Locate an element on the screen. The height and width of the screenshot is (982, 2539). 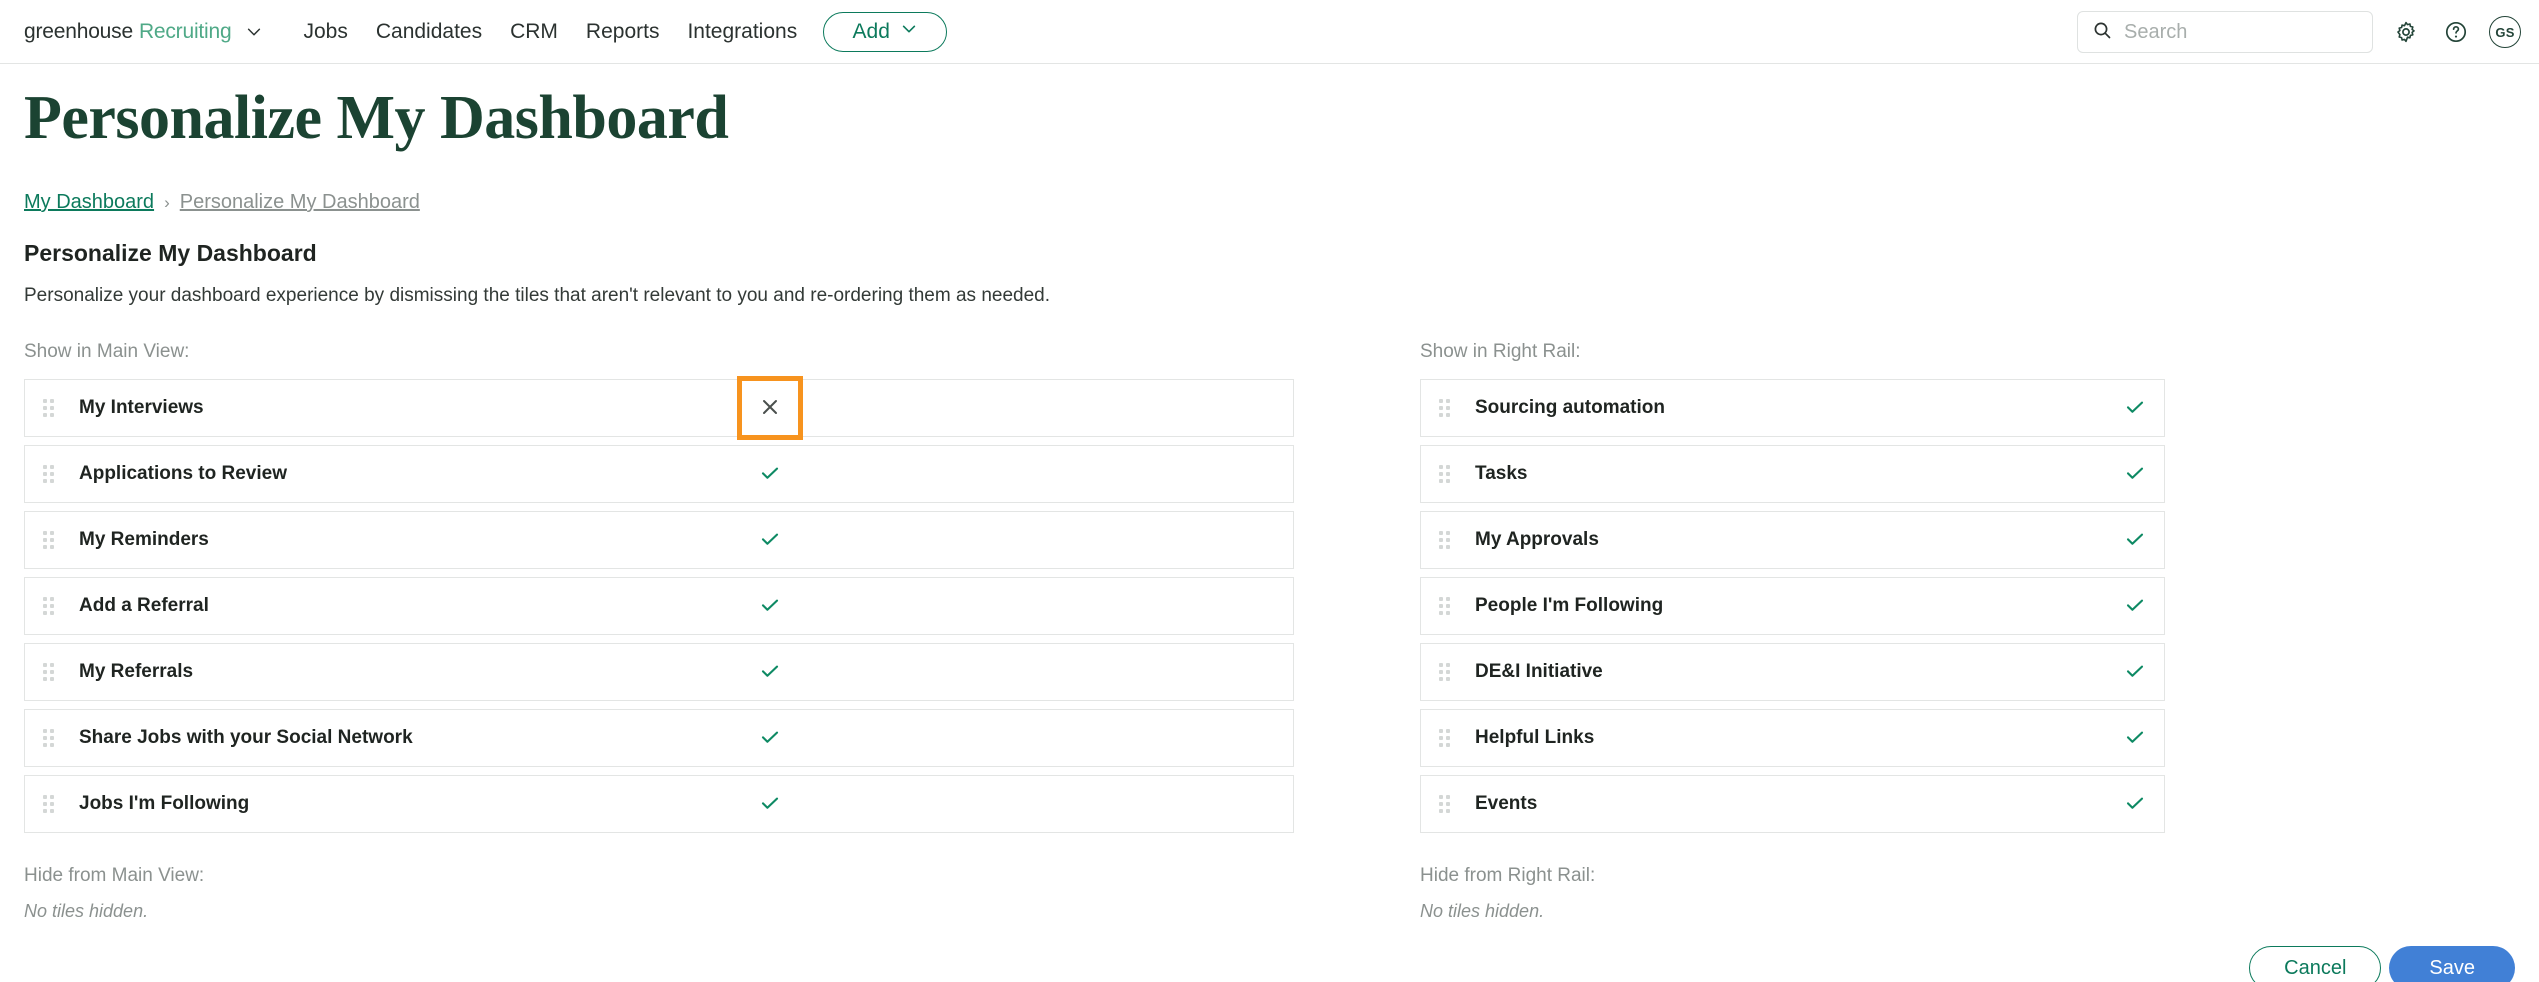
nav-right-cluster: GS is located at coordinates (2299, 32).